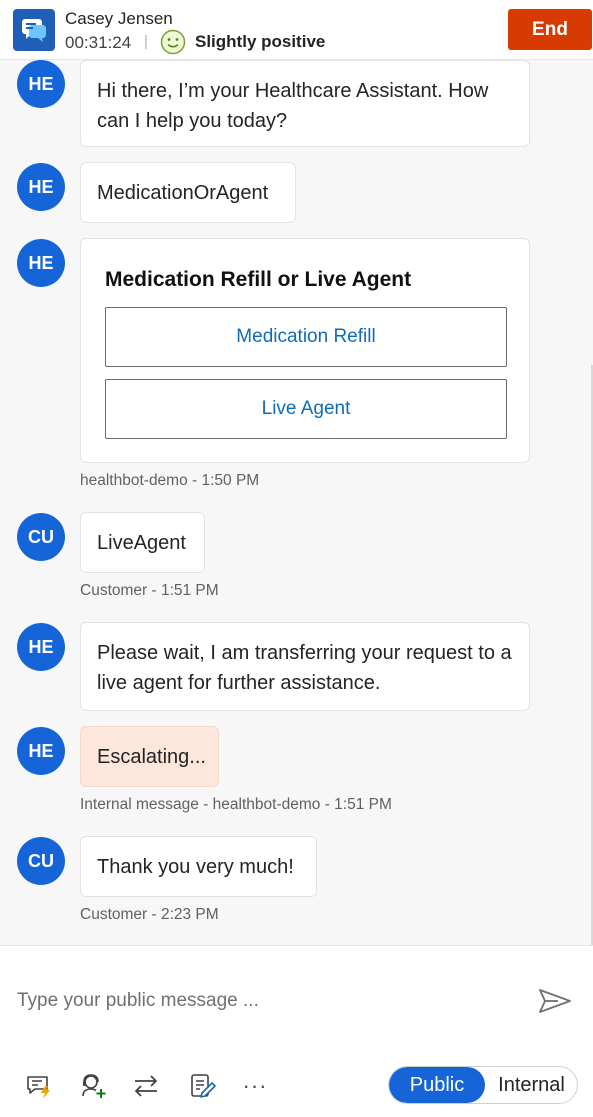 The width and height of the screenshot is (593, 1117). I want to click on message-mode-toggle: Public Internal, so click(483, 1085).